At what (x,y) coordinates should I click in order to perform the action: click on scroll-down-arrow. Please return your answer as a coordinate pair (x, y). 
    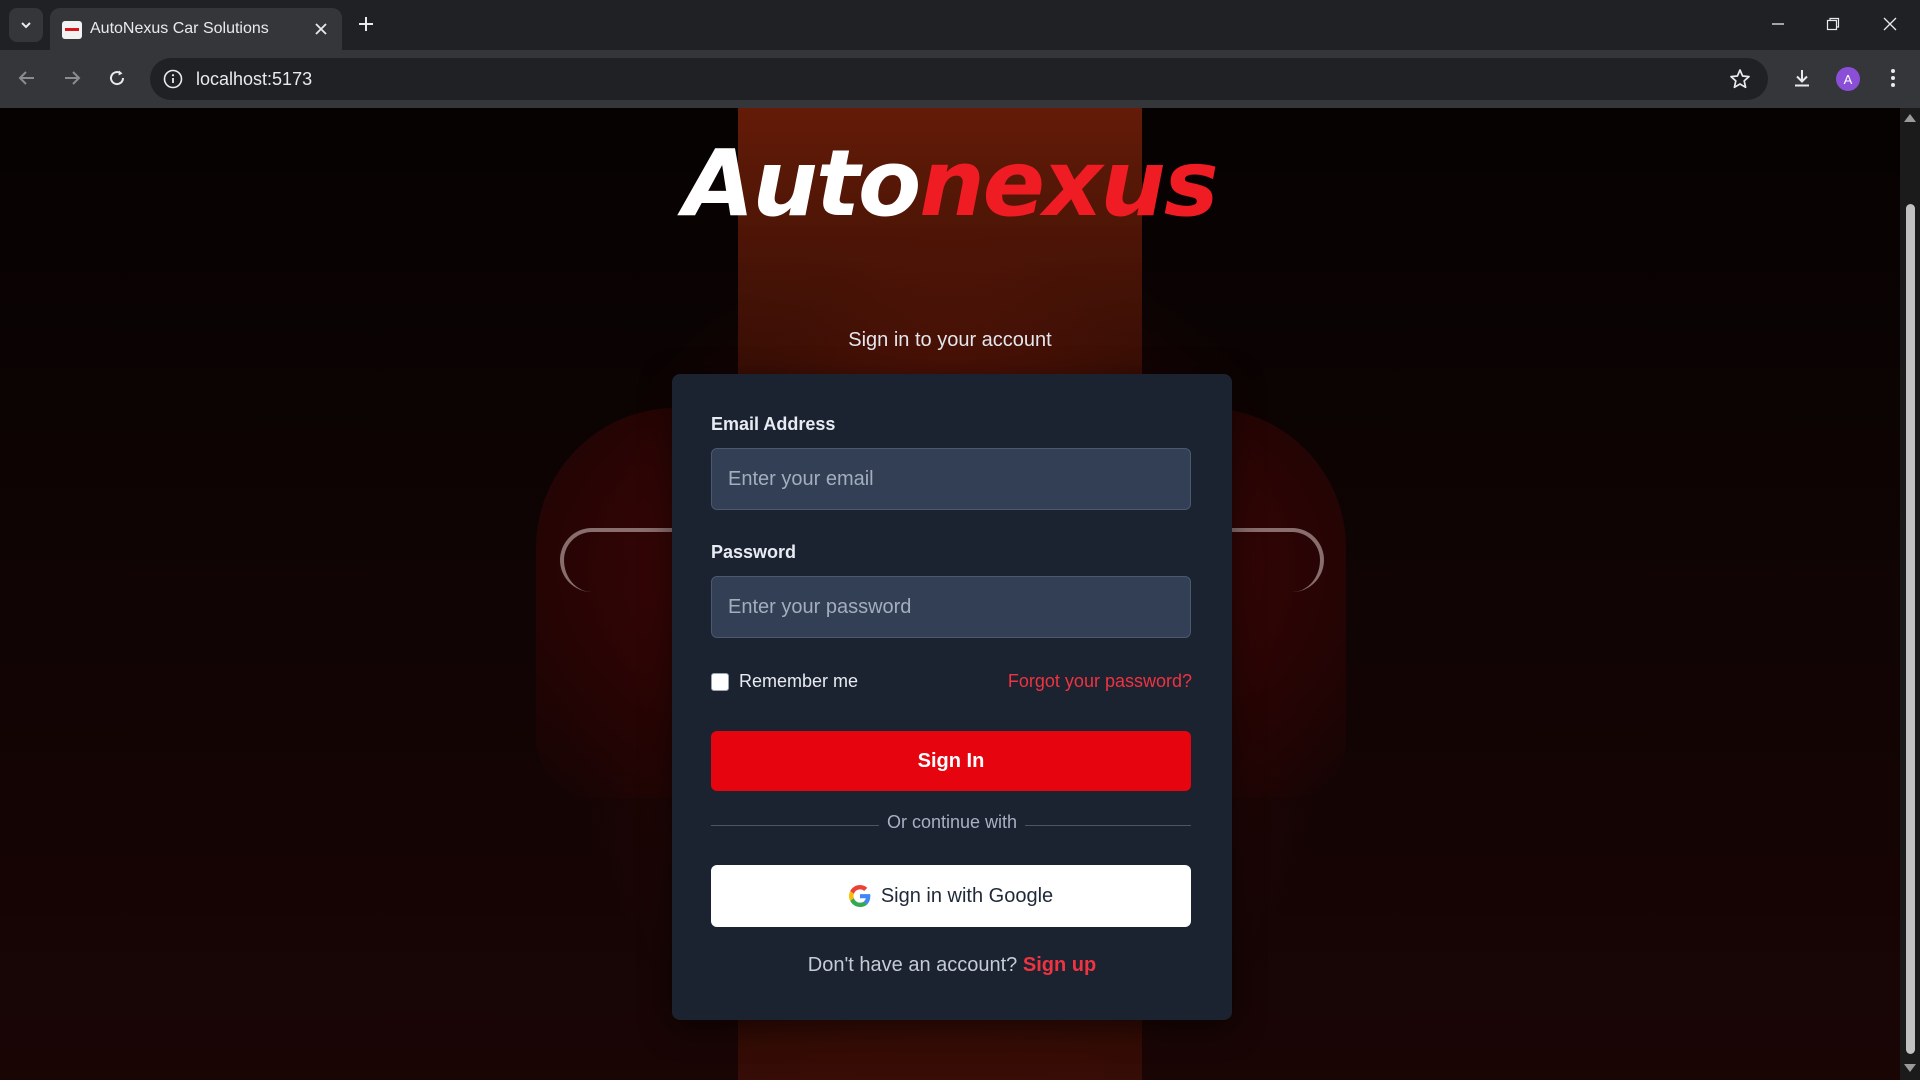
    Looking at the image, I should click on (1910, 1068).